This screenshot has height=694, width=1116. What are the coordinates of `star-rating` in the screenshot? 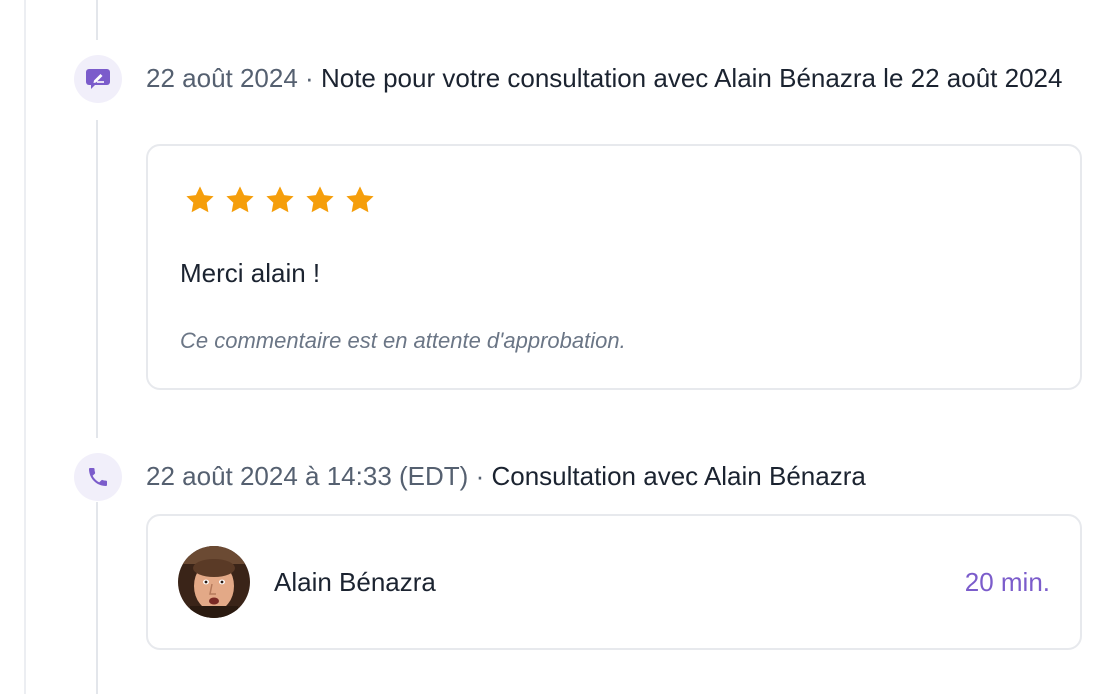 It's located at (280, 200).